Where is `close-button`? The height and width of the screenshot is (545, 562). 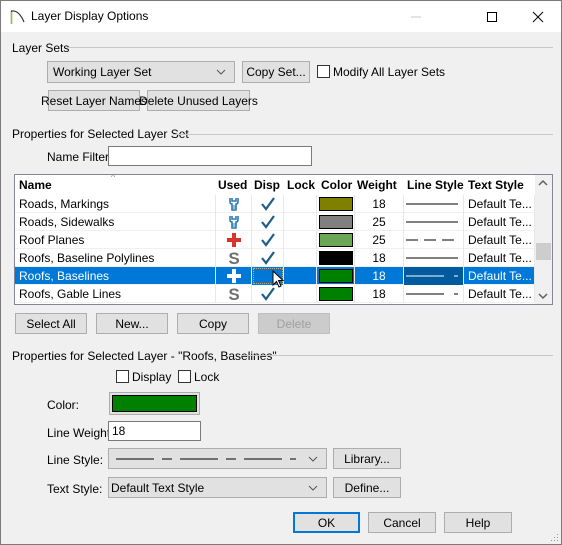
close-button is located at coordinates (538, 16).